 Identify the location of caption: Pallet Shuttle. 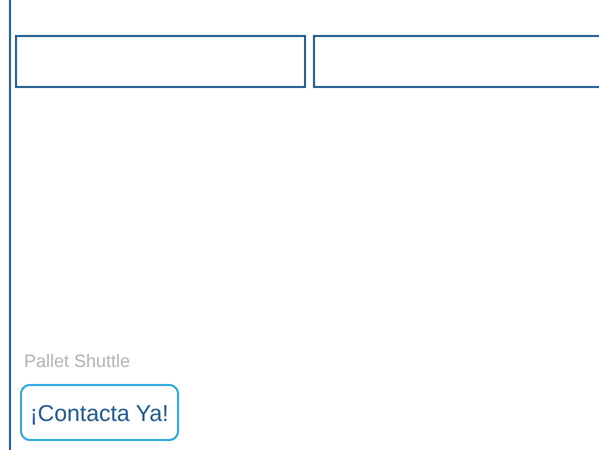
(77, 361).